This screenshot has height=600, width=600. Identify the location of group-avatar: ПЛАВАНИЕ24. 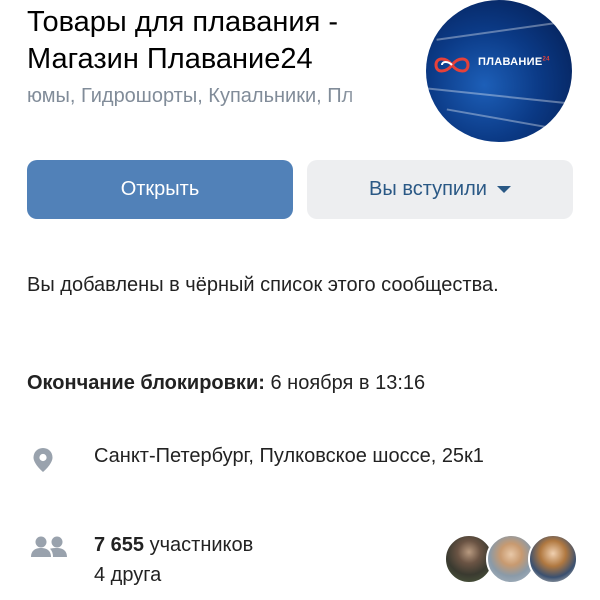
(499, 71).